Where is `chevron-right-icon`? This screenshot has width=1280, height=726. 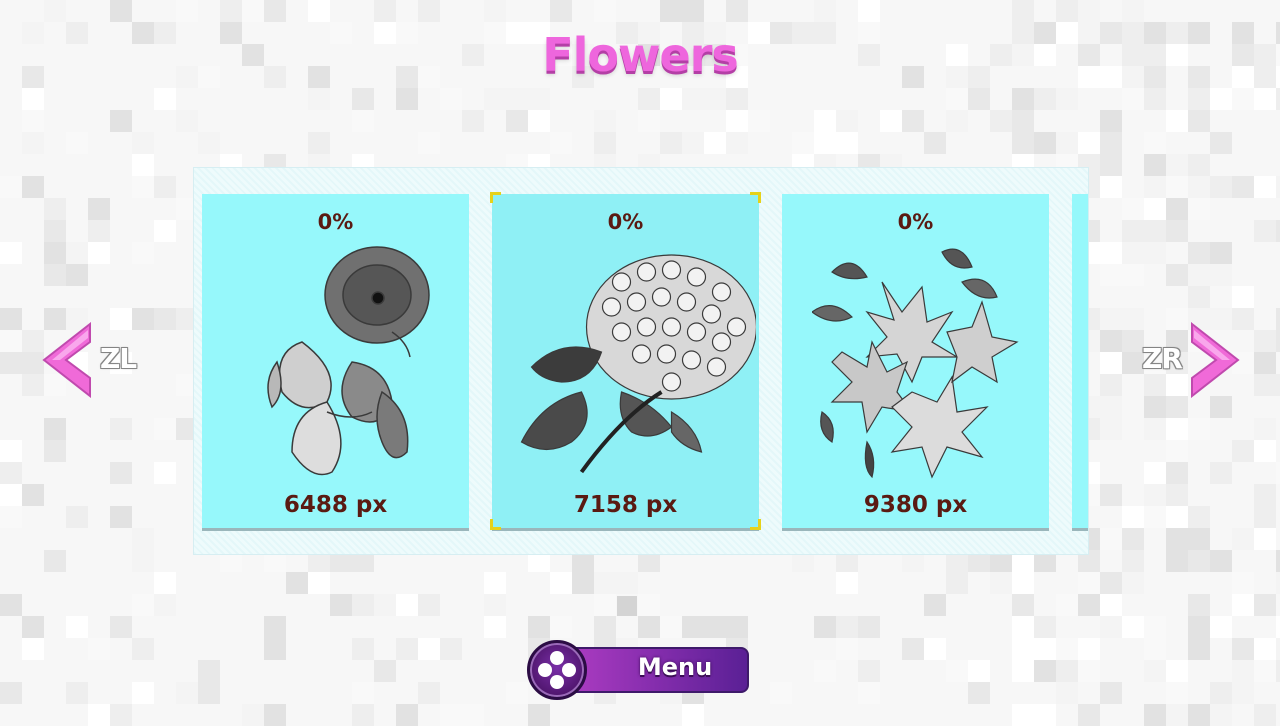
chevron-right-icon is located at coordinates (1215, 360).